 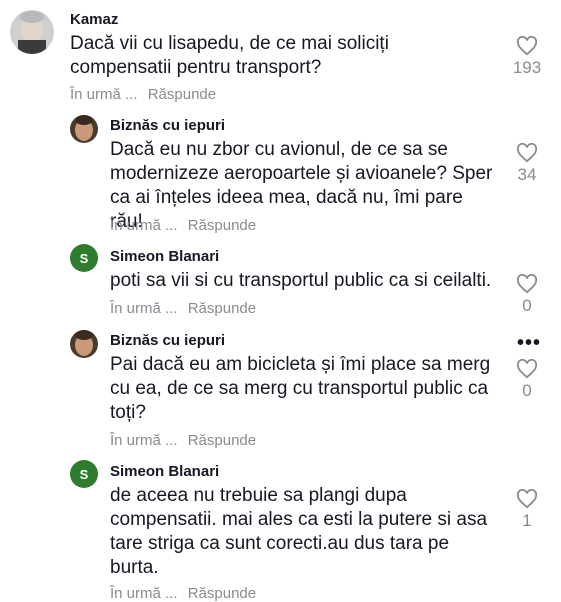 I want to click on like-button: 1, so click(x=527, y=510).